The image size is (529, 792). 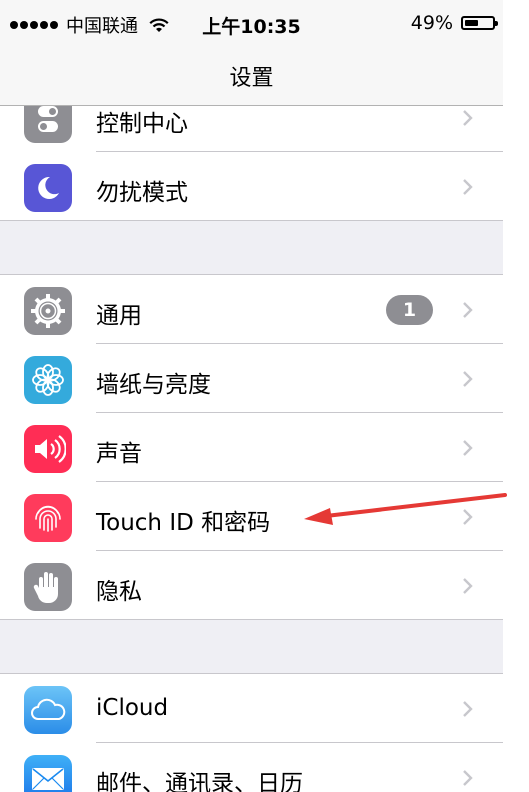 What do you see at coordinates (199, 781) in the screenshot?
I see `settings-row-label: 邮件、通讯录、日历` at bounding box center [199, 781].